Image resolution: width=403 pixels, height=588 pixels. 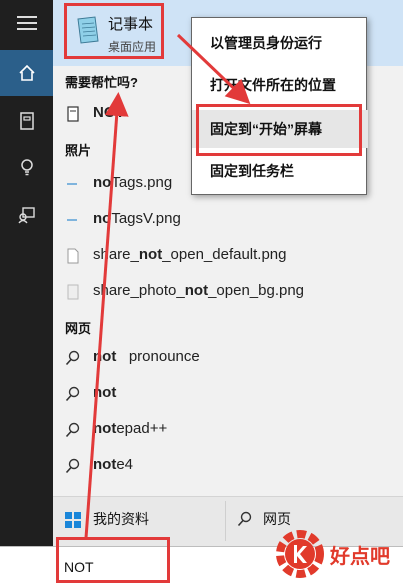 I want to click on result-suffix: epad++, so click(x=142, y=428).